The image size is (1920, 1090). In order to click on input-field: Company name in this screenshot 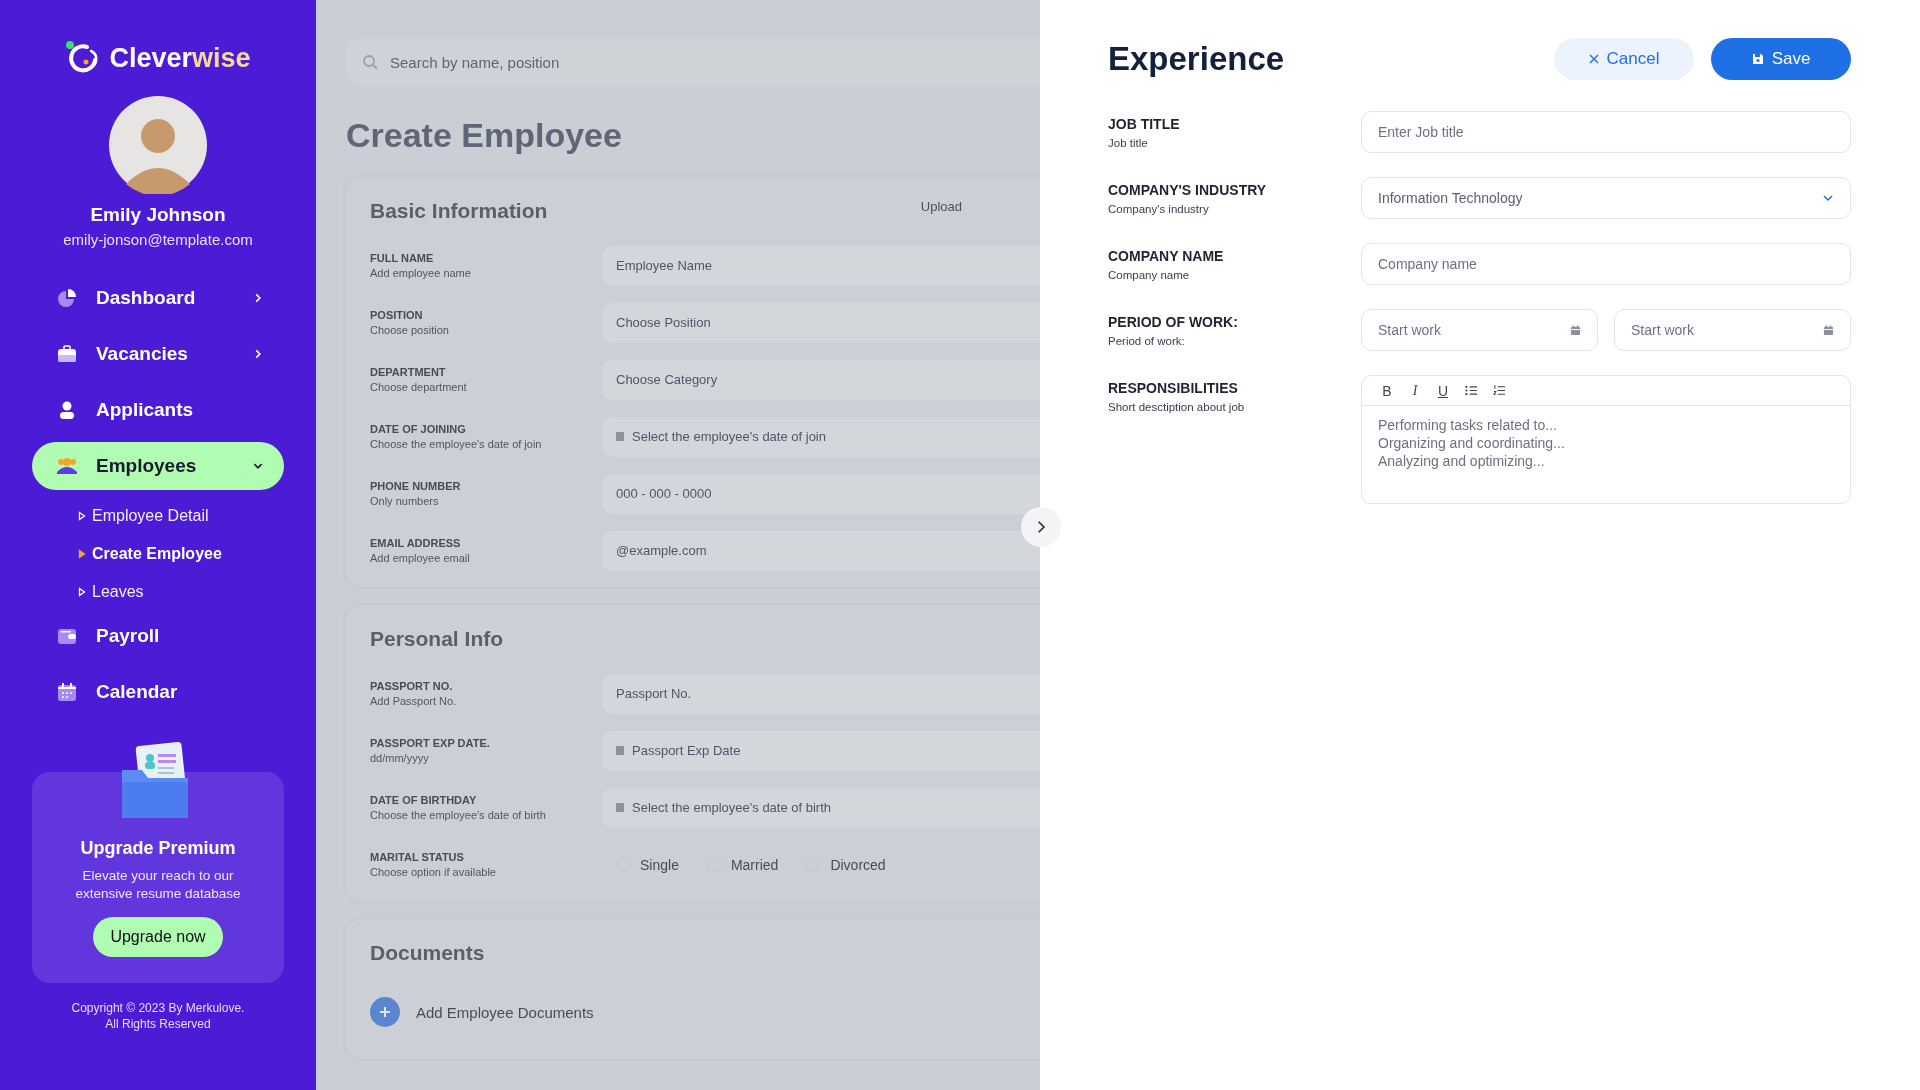, I will do `click(1606, 264)`.